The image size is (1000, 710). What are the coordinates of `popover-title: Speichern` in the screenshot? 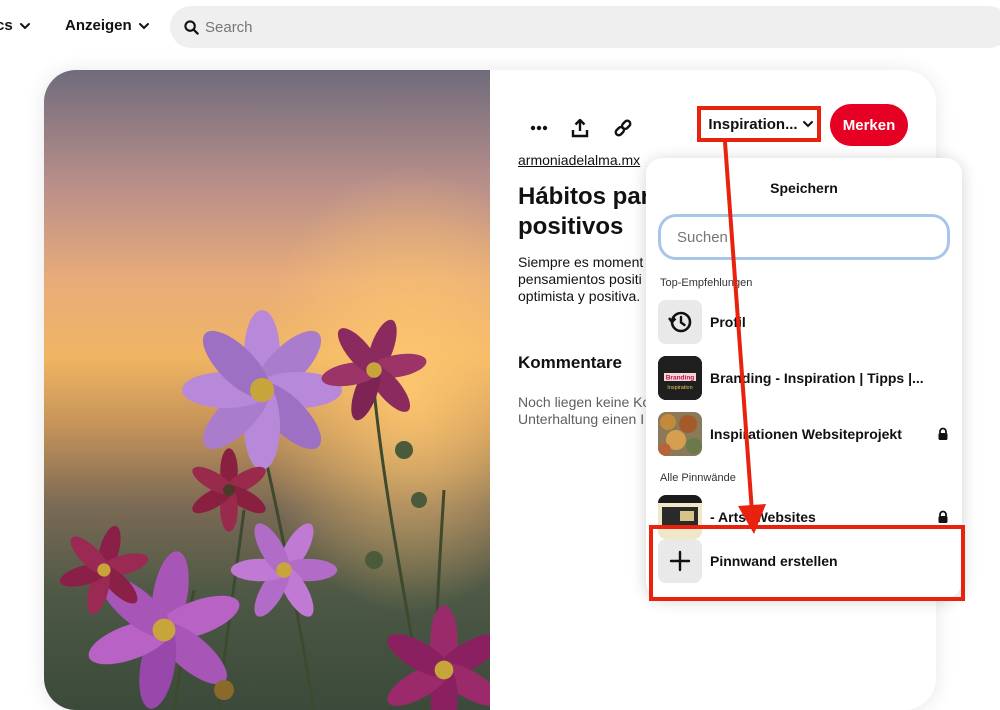 It's located at (804, 188).